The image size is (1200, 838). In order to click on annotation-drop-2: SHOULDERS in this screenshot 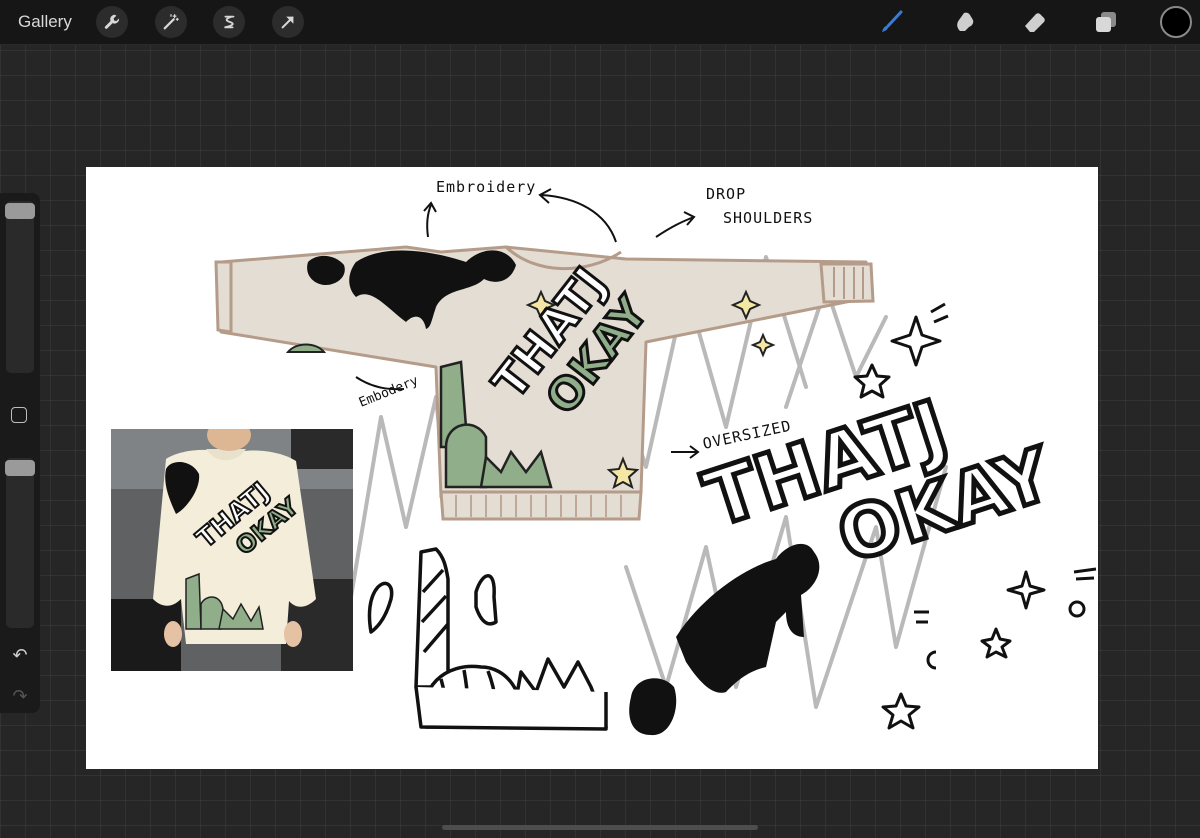, I will do `click(768, 218)`.